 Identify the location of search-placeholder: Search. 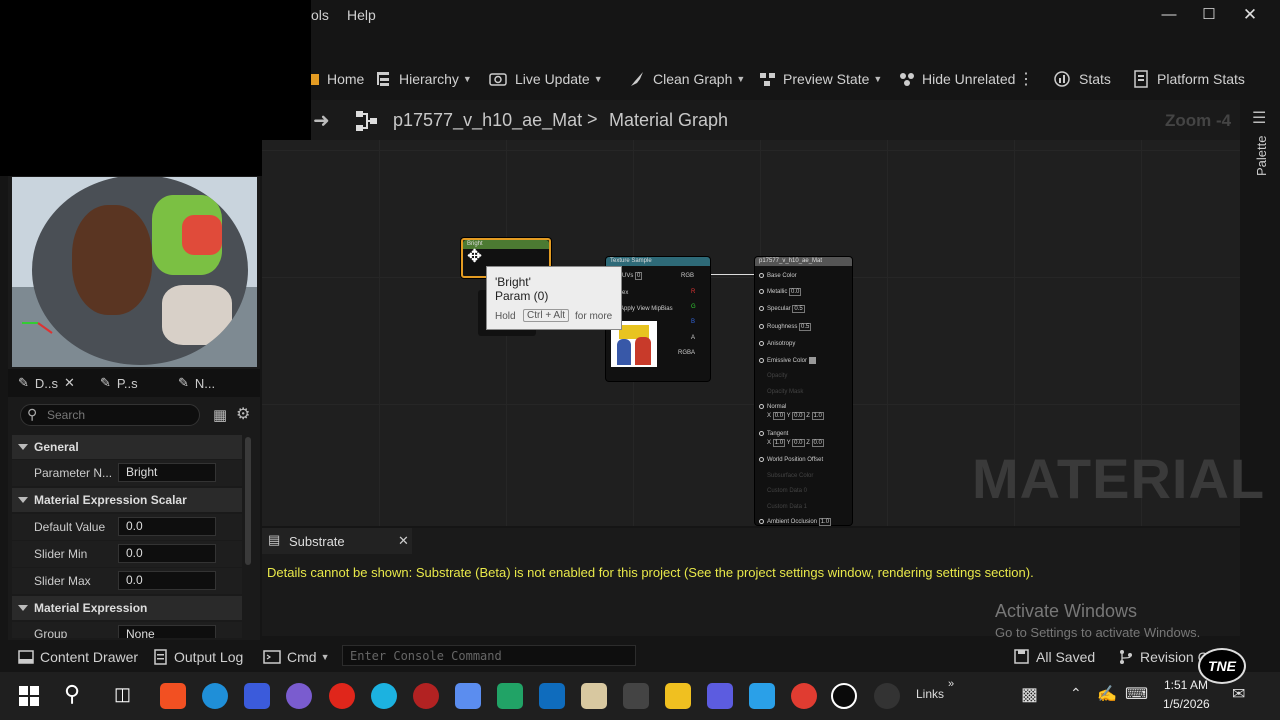
(66, 415).